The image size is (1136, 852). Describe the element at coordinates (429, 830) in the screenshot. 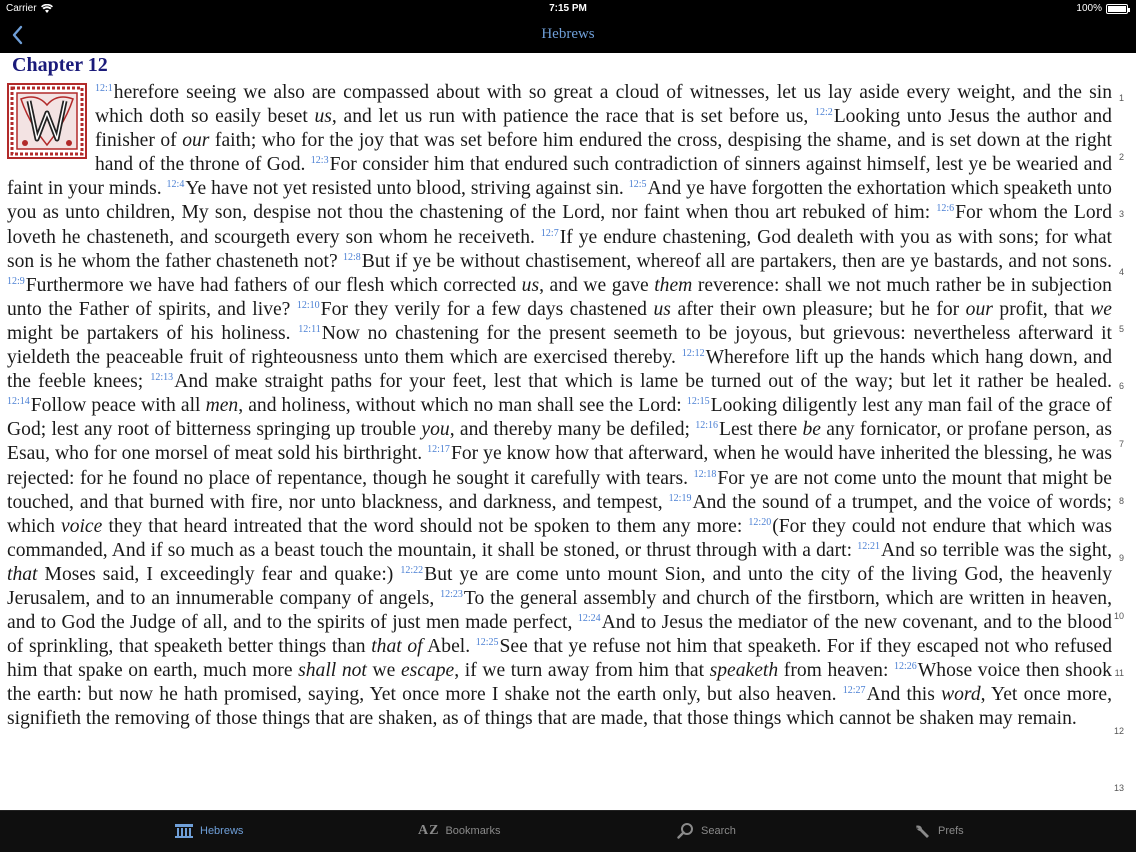

I see `az-icon: AZ` at that location.